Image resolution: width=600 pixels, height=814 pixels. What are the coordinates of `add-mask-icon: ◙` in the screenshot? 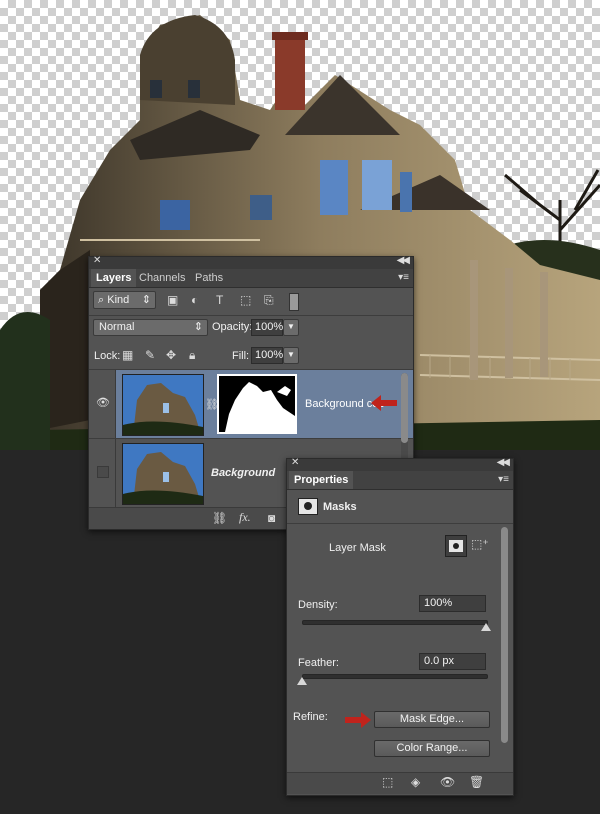 It's located at (271, 518).